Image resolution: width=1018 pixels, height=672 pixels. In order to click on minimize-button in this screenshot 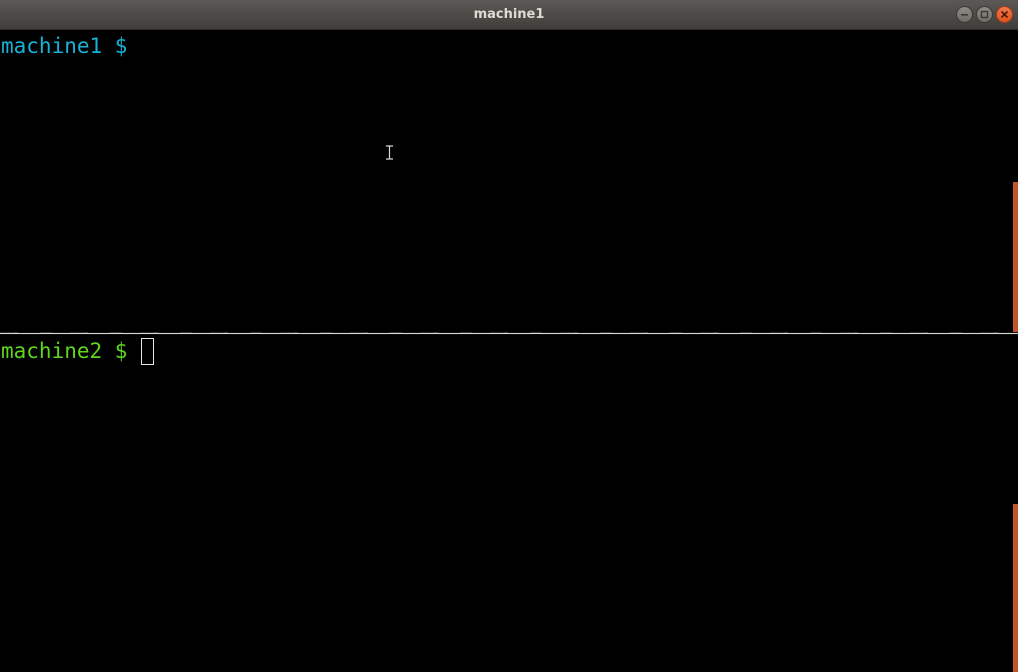, I will do `click(964, 14)`.